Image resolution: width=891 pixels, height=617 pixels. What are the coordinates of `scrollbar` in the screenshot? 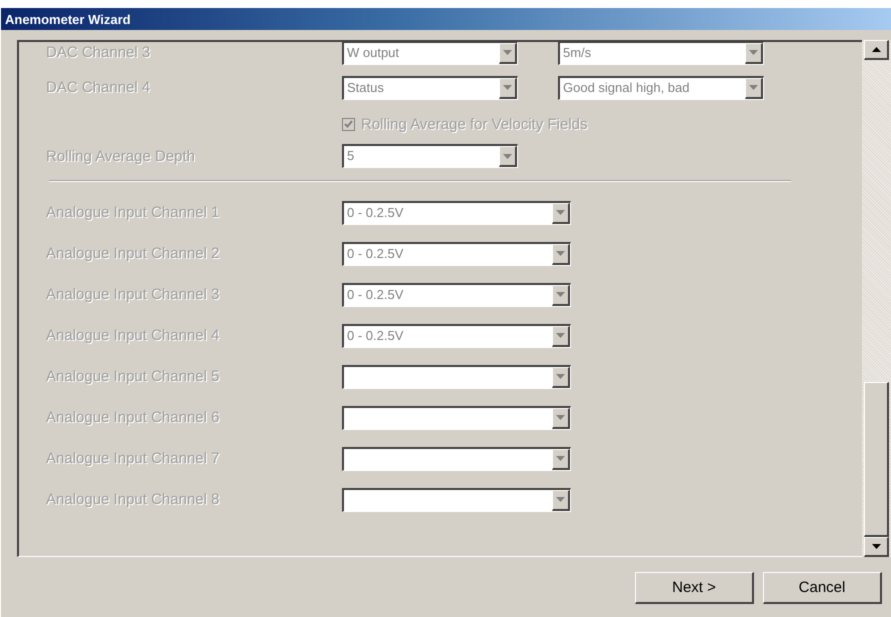 It's located at (876, 298).